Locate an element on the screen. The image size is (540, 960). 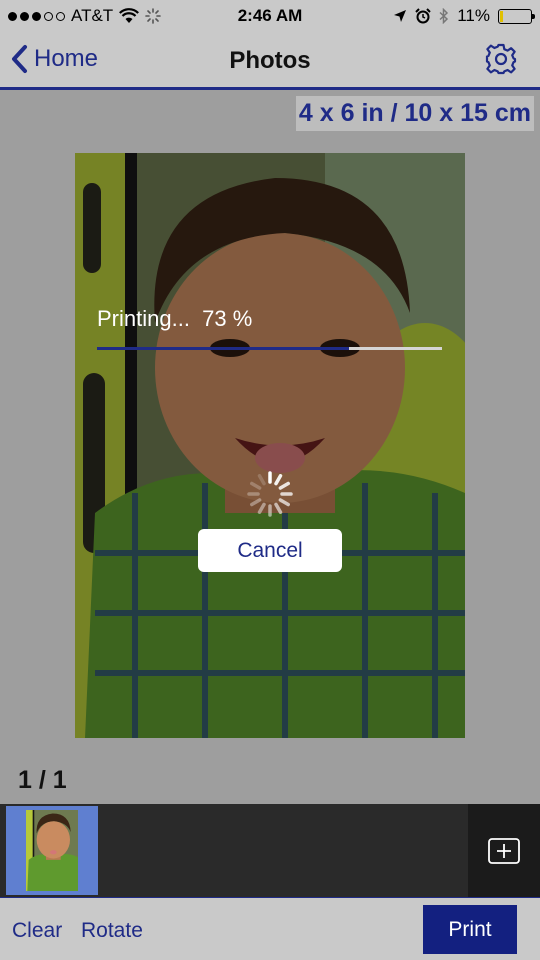
nav-bar: Home Photos is located at coordinates (270, 61).